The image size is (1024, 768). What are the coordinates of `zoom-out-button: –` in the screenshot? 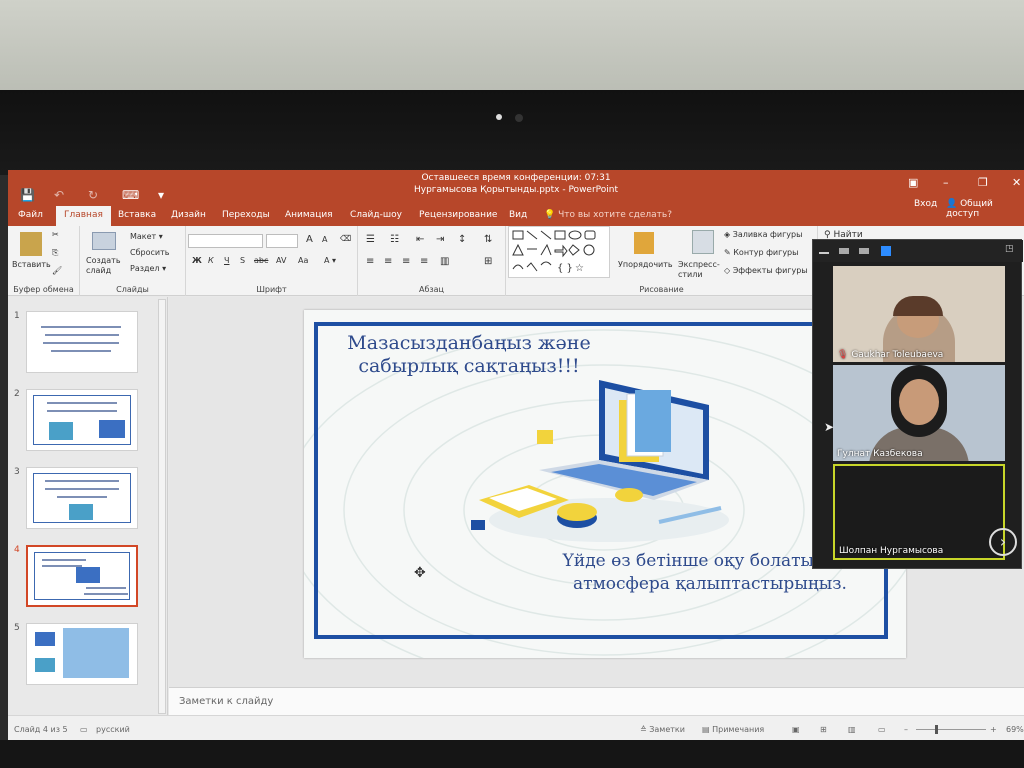 It's located at (906, 729).